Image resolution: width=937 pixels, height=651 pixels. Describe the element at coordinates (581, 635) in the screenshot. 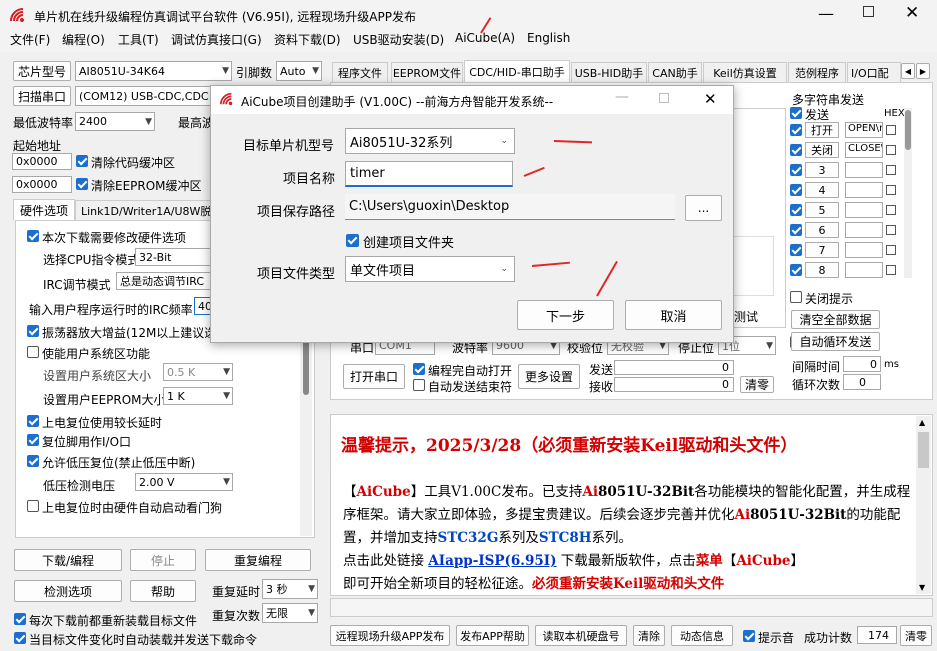

I see `read-disk-button: 读取本机硬盘号` at that location.